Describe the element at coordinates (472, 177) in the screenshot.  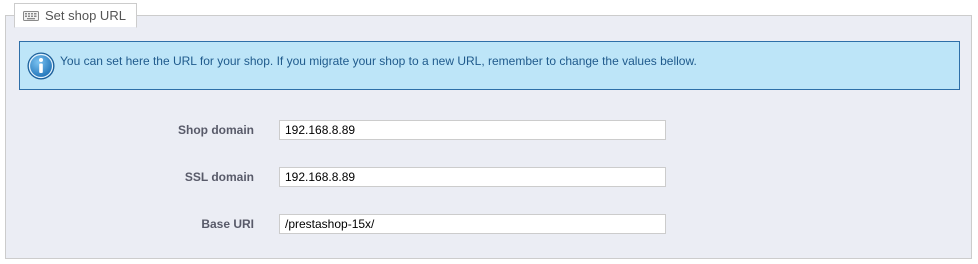
I see `ssl-domain-input` at that location.